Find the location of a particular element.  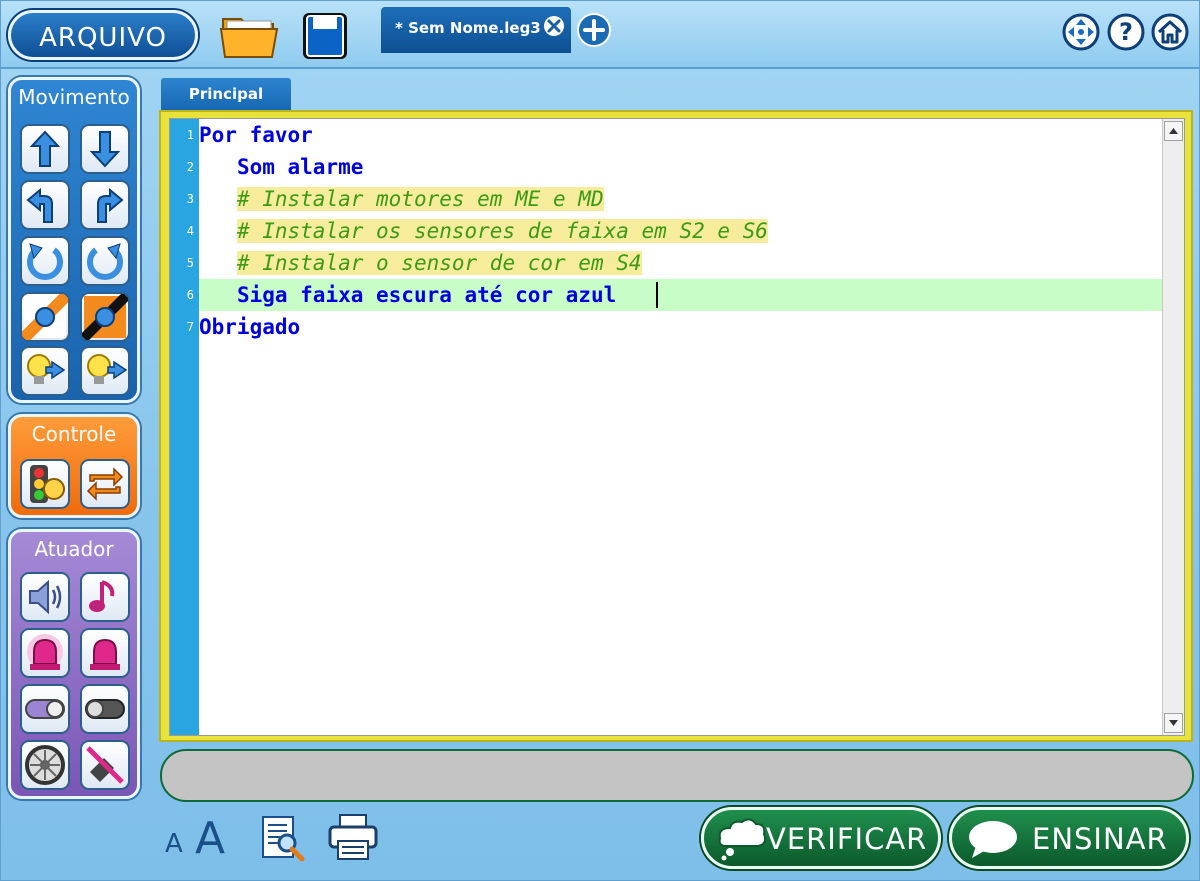

light-right-icon is located at coordinates (105, 371).